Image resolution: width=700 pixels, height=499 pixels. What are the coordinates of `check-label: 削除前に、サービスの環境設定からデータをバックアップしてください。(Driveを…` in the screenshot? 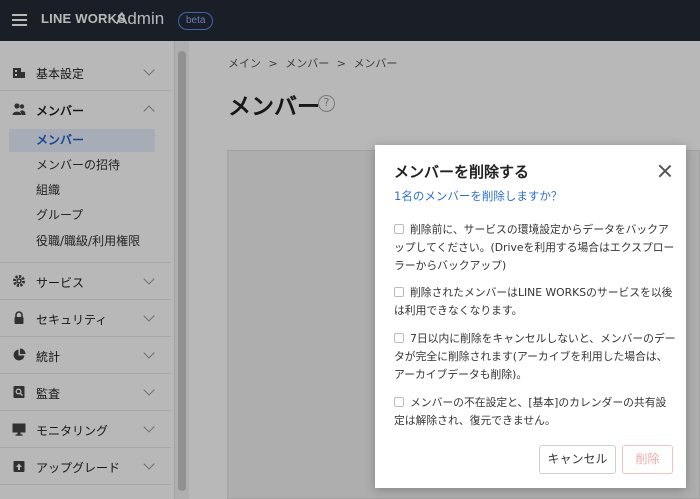 It's located at (534, 247).